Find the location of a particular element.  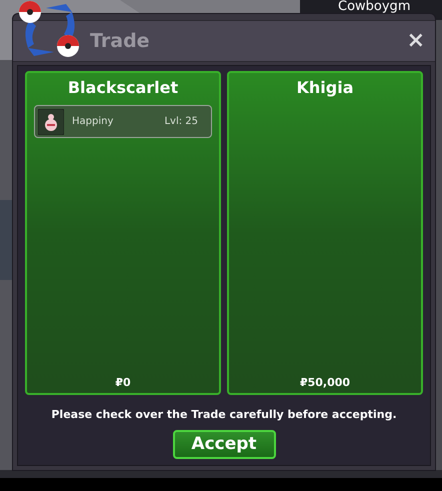

trader-name: Blackscarlet is located at coordinates (123, 88).